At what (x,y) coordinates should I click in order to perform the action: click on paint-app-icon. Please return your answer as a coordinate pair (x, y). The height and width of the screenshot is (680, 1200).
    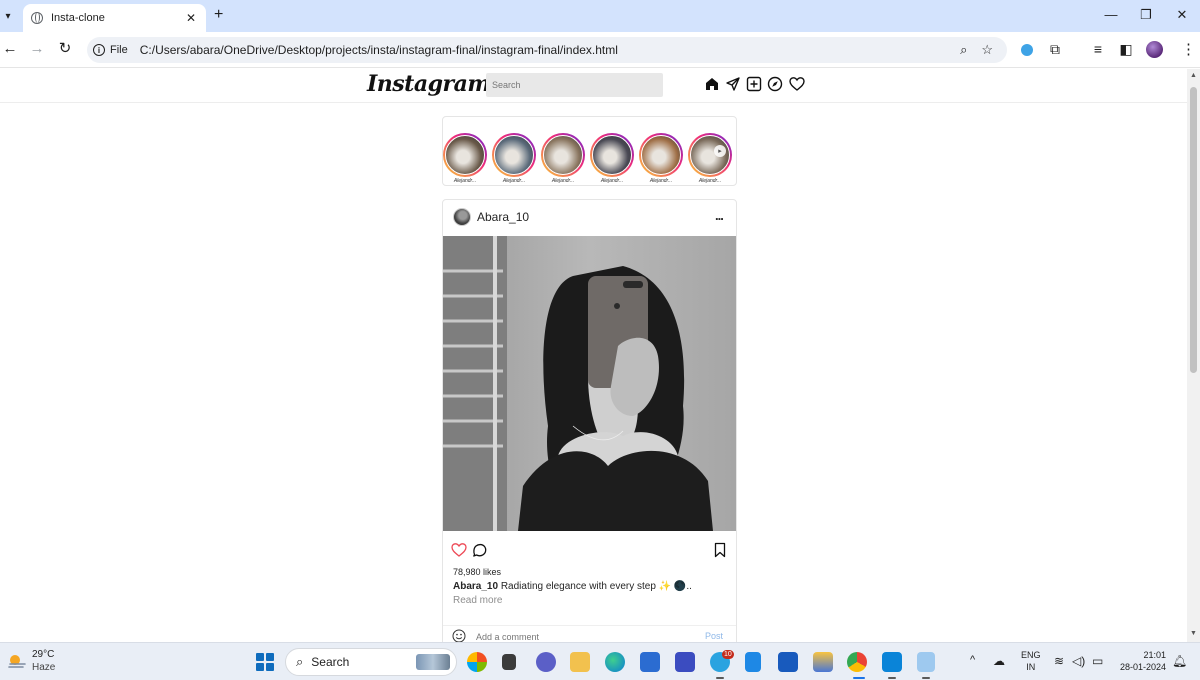
    Looking at the image, I should click on (823, 662).